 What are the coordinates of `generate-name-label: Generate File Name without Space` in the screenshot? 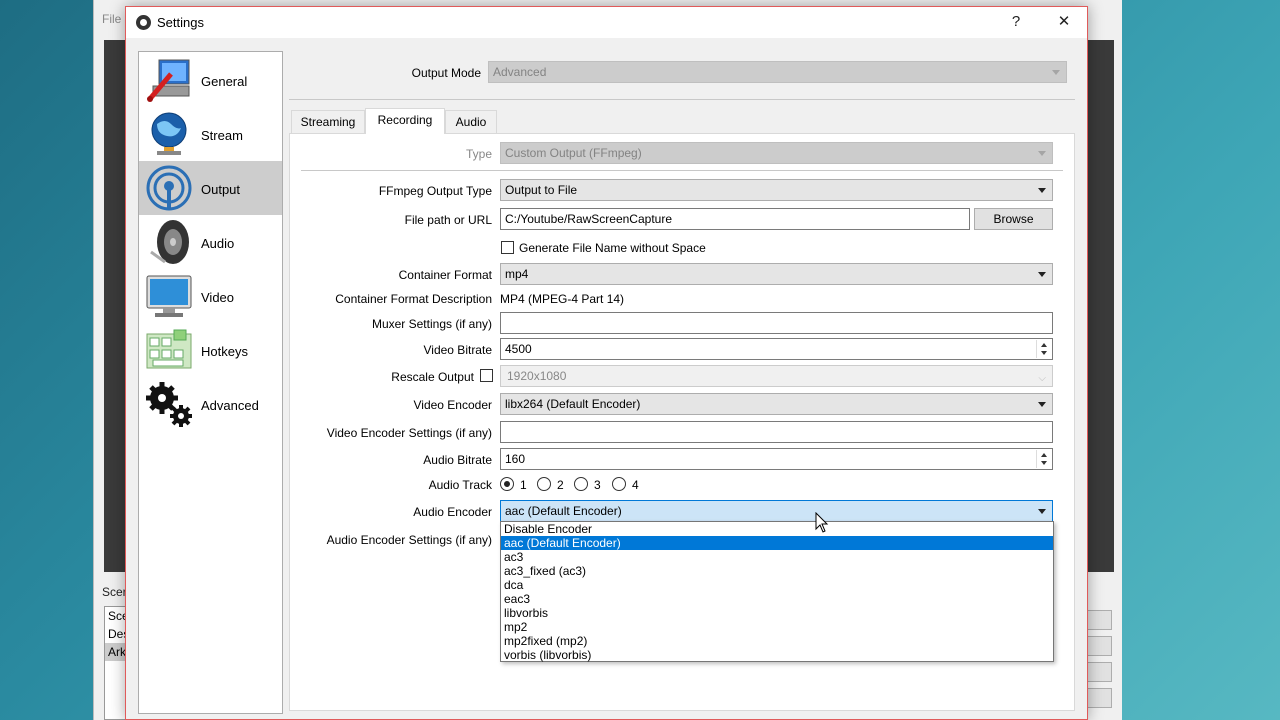 It's located at (612, 248).